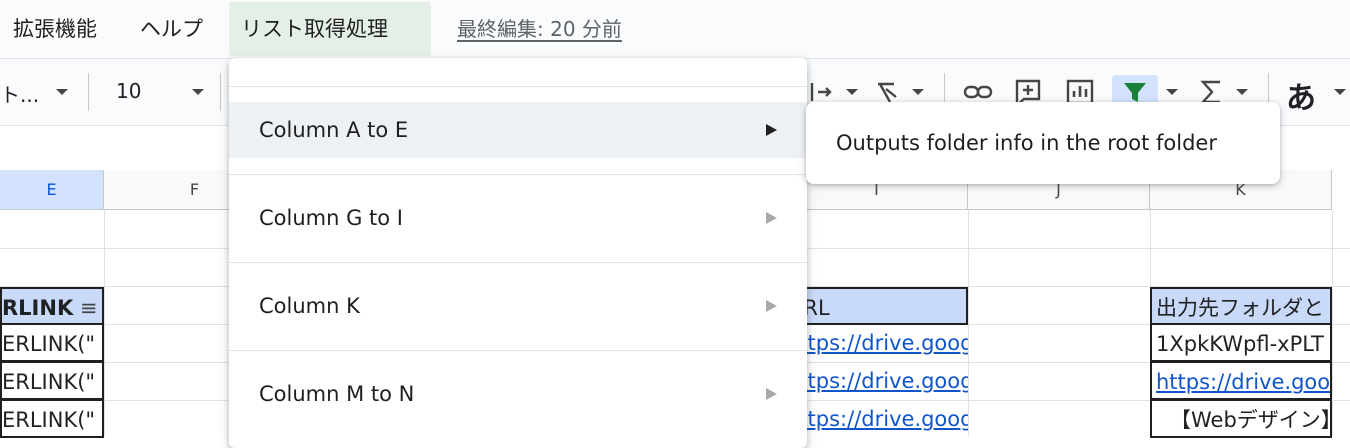 The width and height of the screenshot is (1350, 448). What do you see at coordinates (198, 92) in the screenshot?
I see `font-size-caret-icon` at bounding box center [198, 92].